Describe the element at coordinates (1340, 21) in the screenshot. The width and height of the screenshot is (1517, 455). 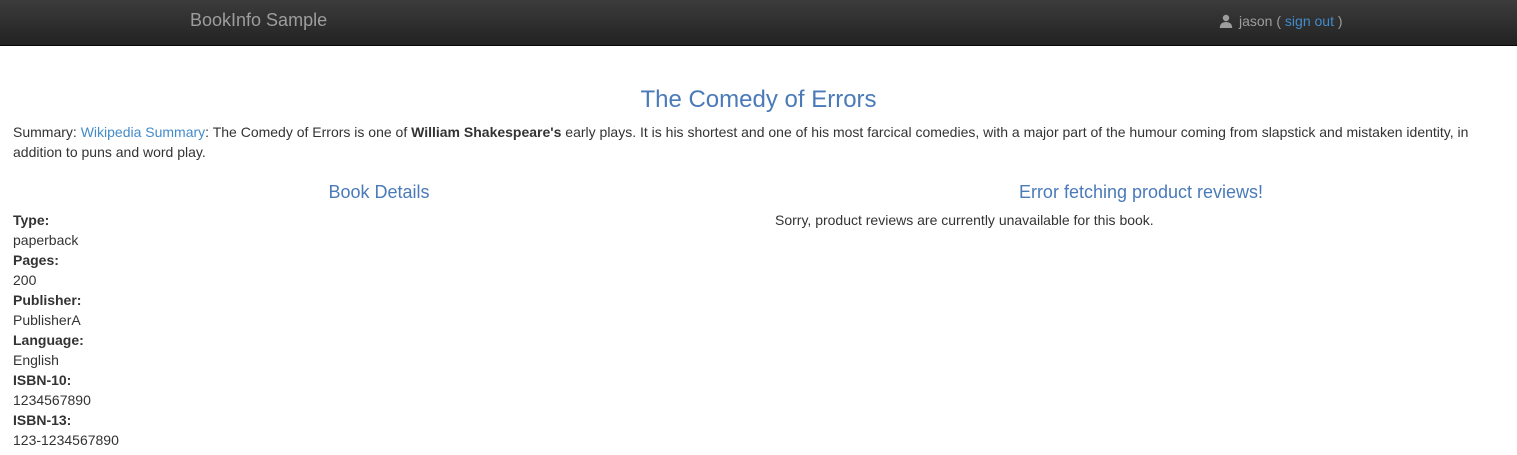
I see `close-paren: )` at that location.